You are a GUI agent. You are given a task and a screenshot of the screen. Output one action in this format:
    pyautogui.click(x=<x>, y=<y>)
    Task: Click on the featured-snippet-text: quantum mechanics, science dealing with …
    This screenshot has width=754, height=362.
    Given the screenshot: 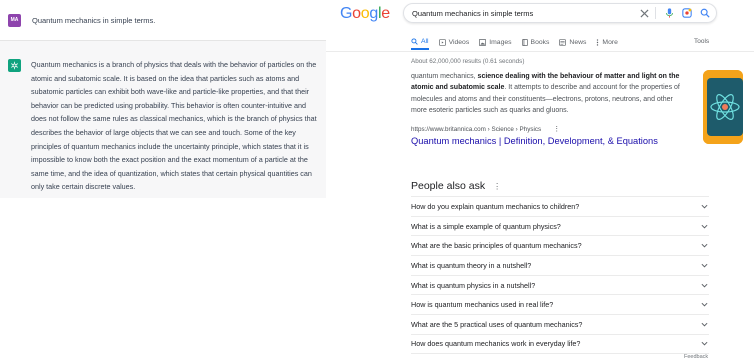 What is the action you would take?
    pyautogui.click(x=545, y=94)
    